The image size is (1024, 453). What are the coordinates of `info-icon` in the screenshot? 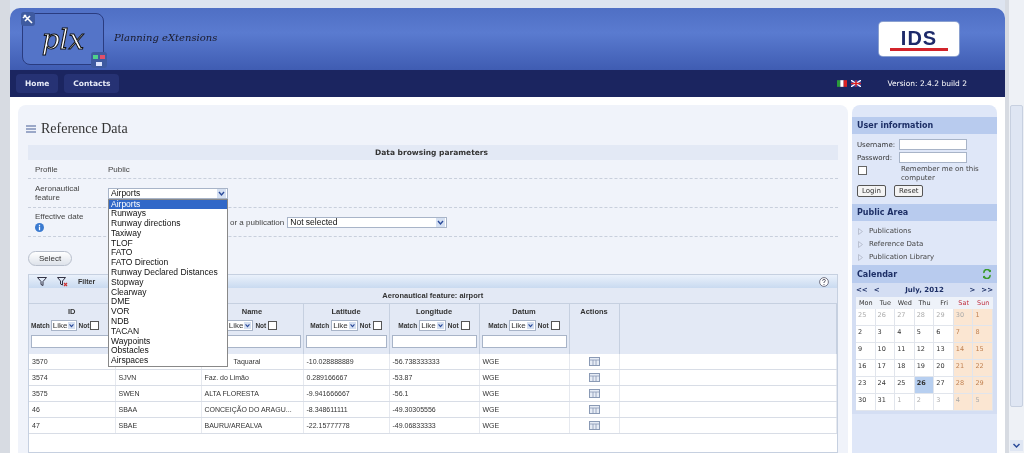 It's located at (39, 227).